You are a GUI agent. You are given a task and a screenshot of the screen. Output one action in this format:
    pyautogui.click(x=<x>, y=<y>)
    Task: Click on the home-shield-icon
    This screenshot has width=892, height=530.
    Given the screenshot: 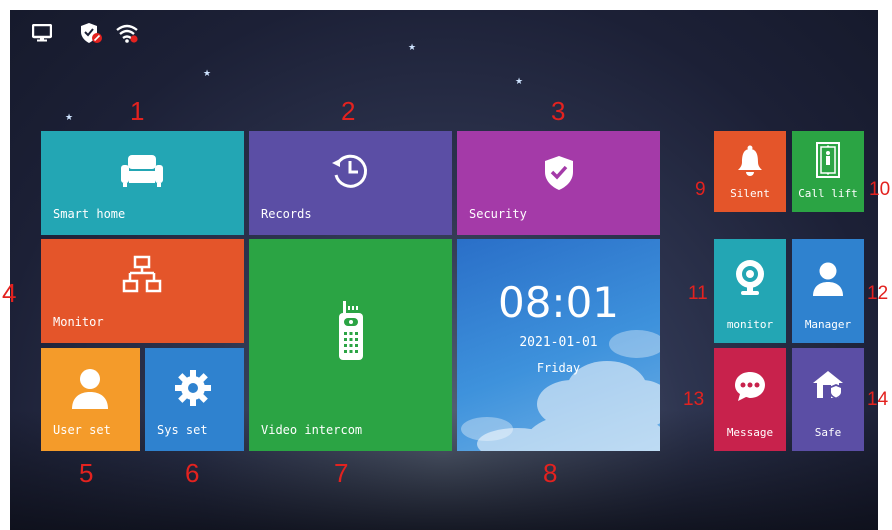 What is the action you would take?
    pyautogui.click(x=828, y=385)
    